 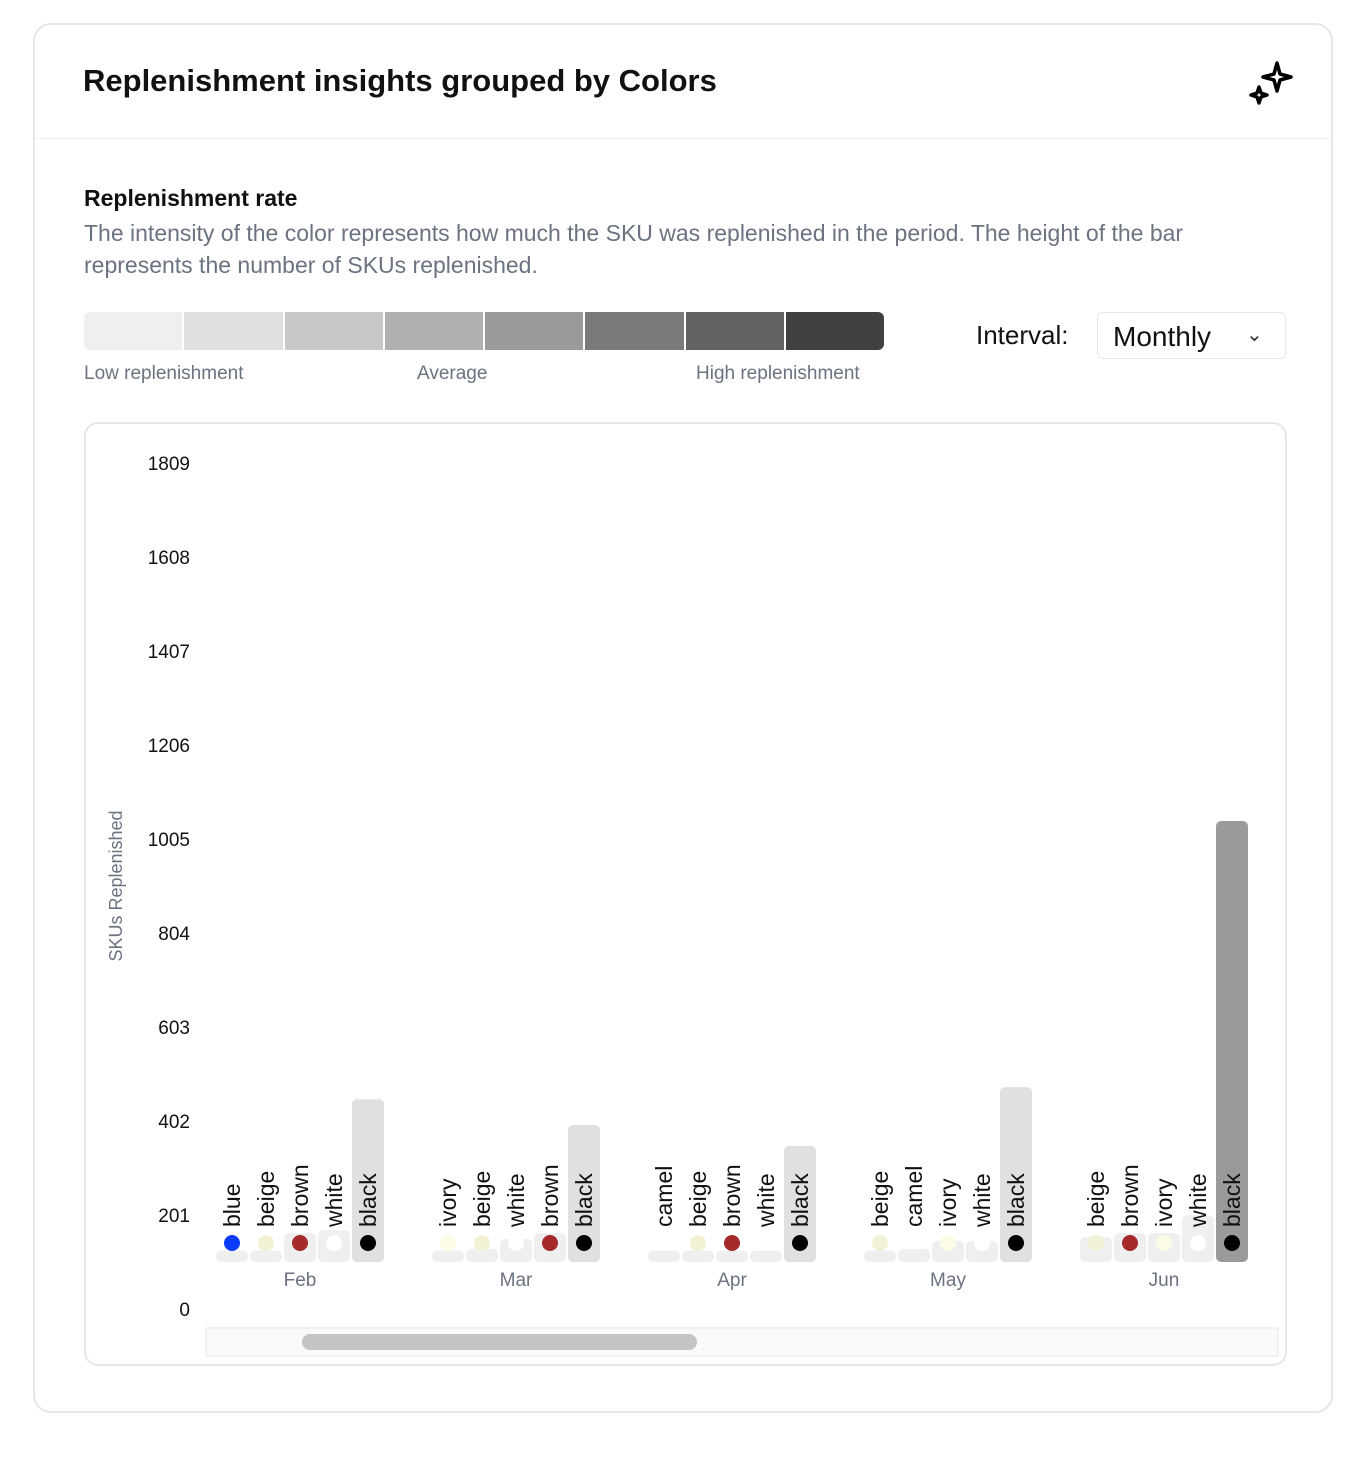 I want to click on section-title: Replenishment rate, so click(x=191, y=198).